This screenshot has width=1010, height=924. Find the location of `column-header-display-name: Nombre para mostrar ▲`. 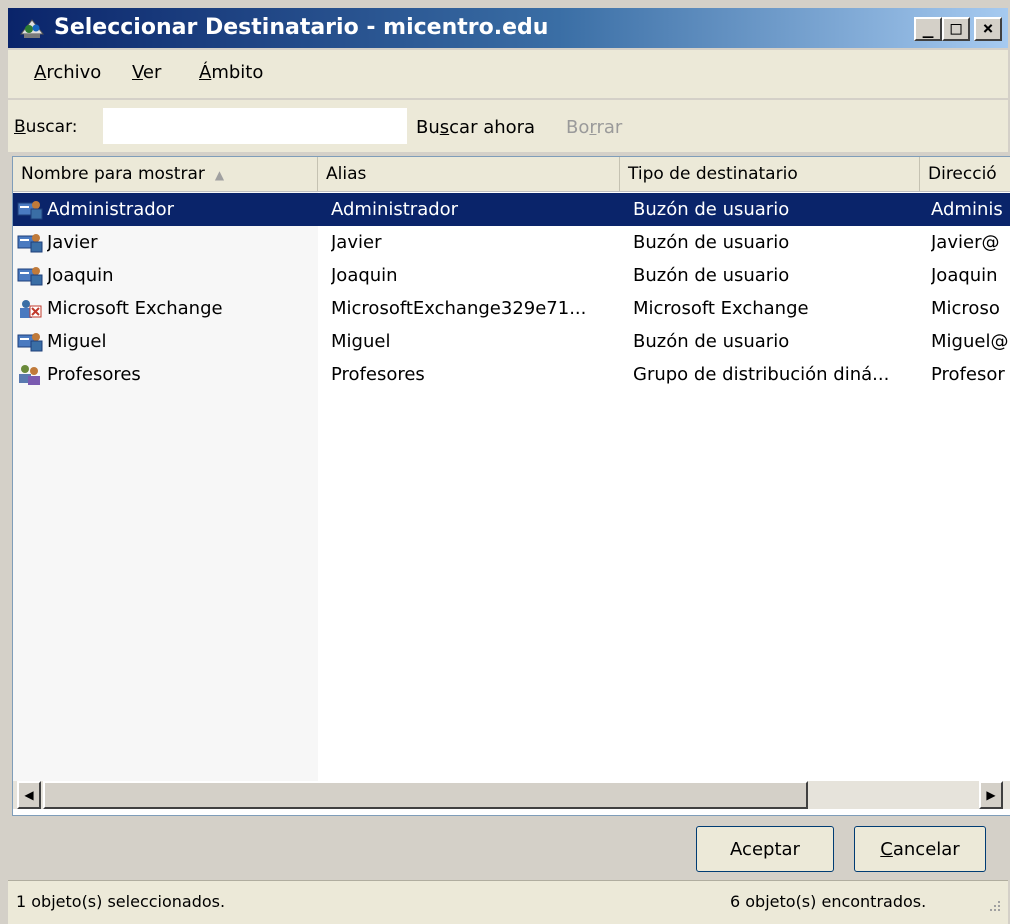

column-header-display-name: Nombre para mostrar ▲ is located at coordinates (165, 174).